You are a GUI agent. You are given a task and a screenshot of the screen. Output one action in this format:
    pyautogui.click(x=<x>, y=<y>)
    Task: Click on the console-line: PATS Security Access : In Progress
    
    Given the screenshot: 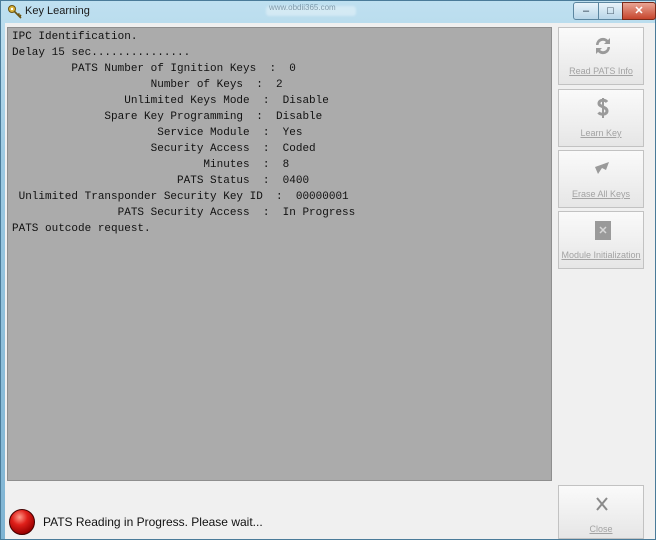 What is the action you would take?
    pyautogui.click(x=184, y=213)
    